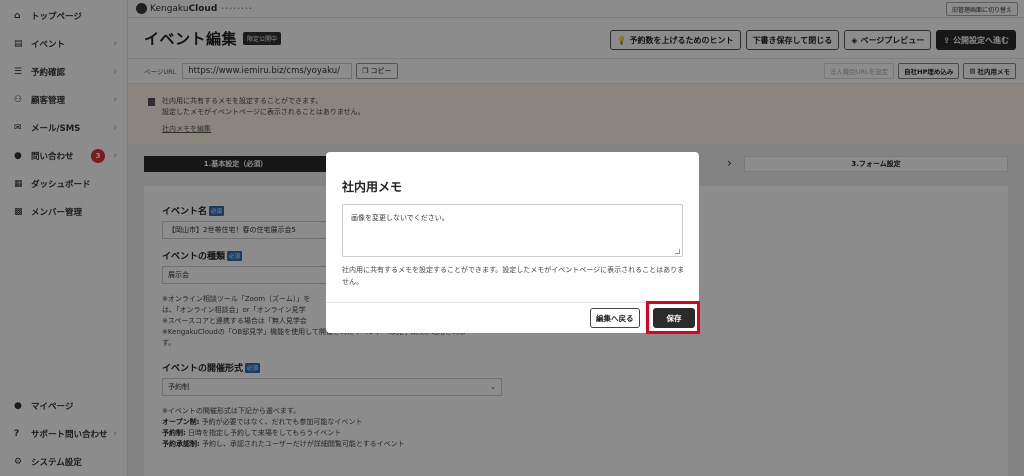 Image resolution: width=1024 pixels, height=476 pixels. What do you see at coordinates (512, 230) in the screenshot?
I see `memo-textarea: 画像を変更しないでください。` at bounding box center [512, 230].